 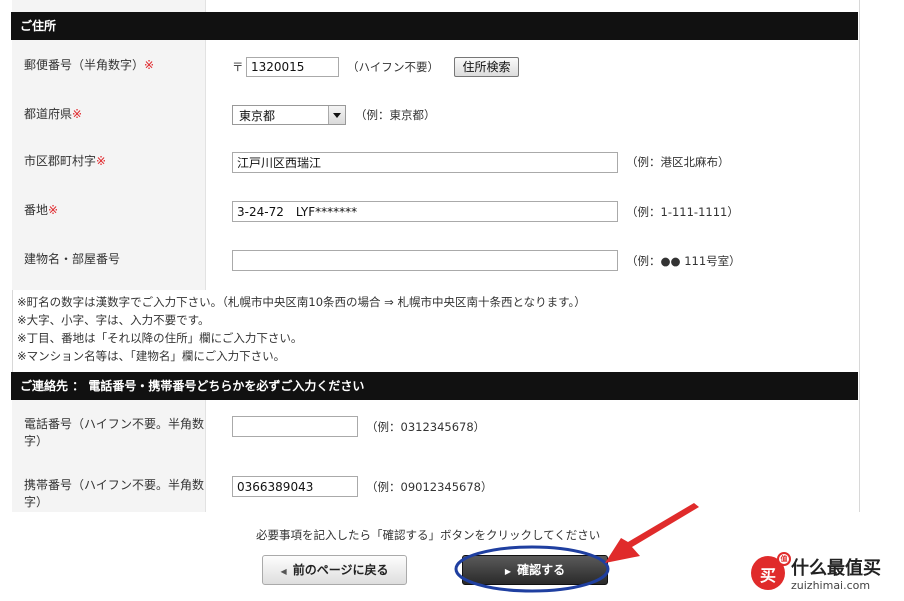 I want to click on watermark-icon-char: 买, so click(x=767, y=575).